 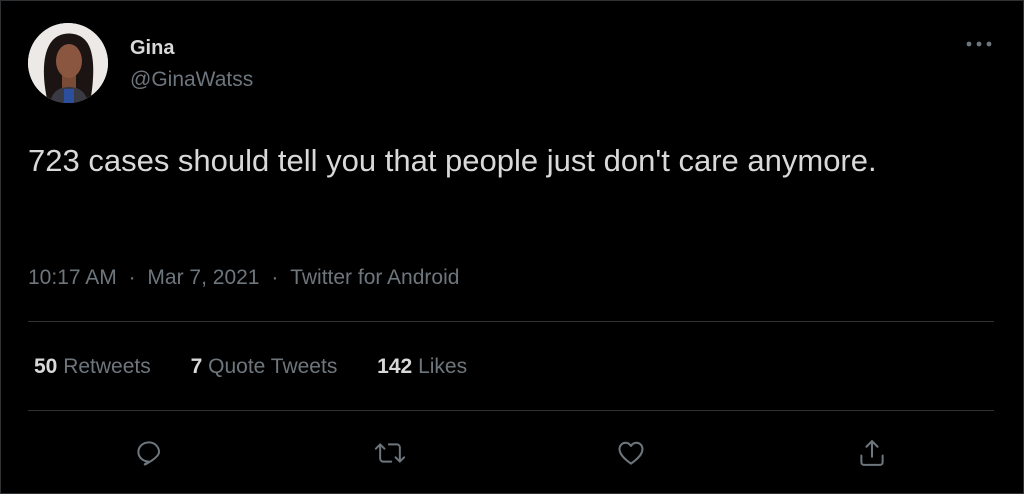 I want to click on retweets-label: Retweets, so click(x=107, y=366).